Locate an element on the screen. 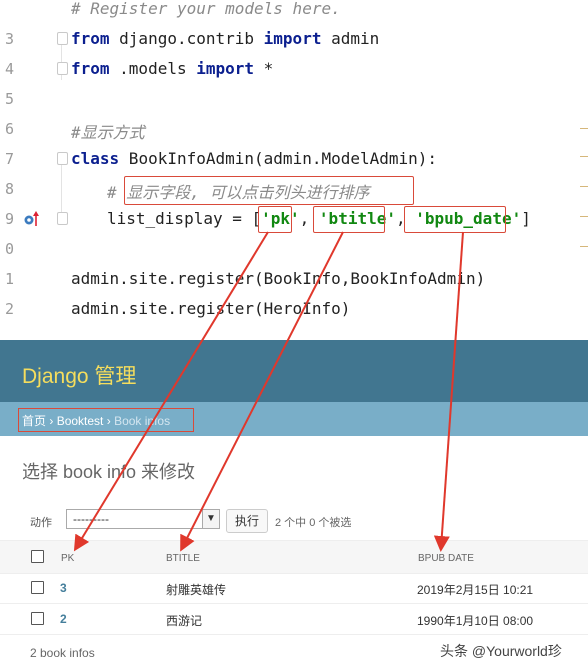 The image size is (588, 662). line-number: 6 is located at coordinates (9, 129).